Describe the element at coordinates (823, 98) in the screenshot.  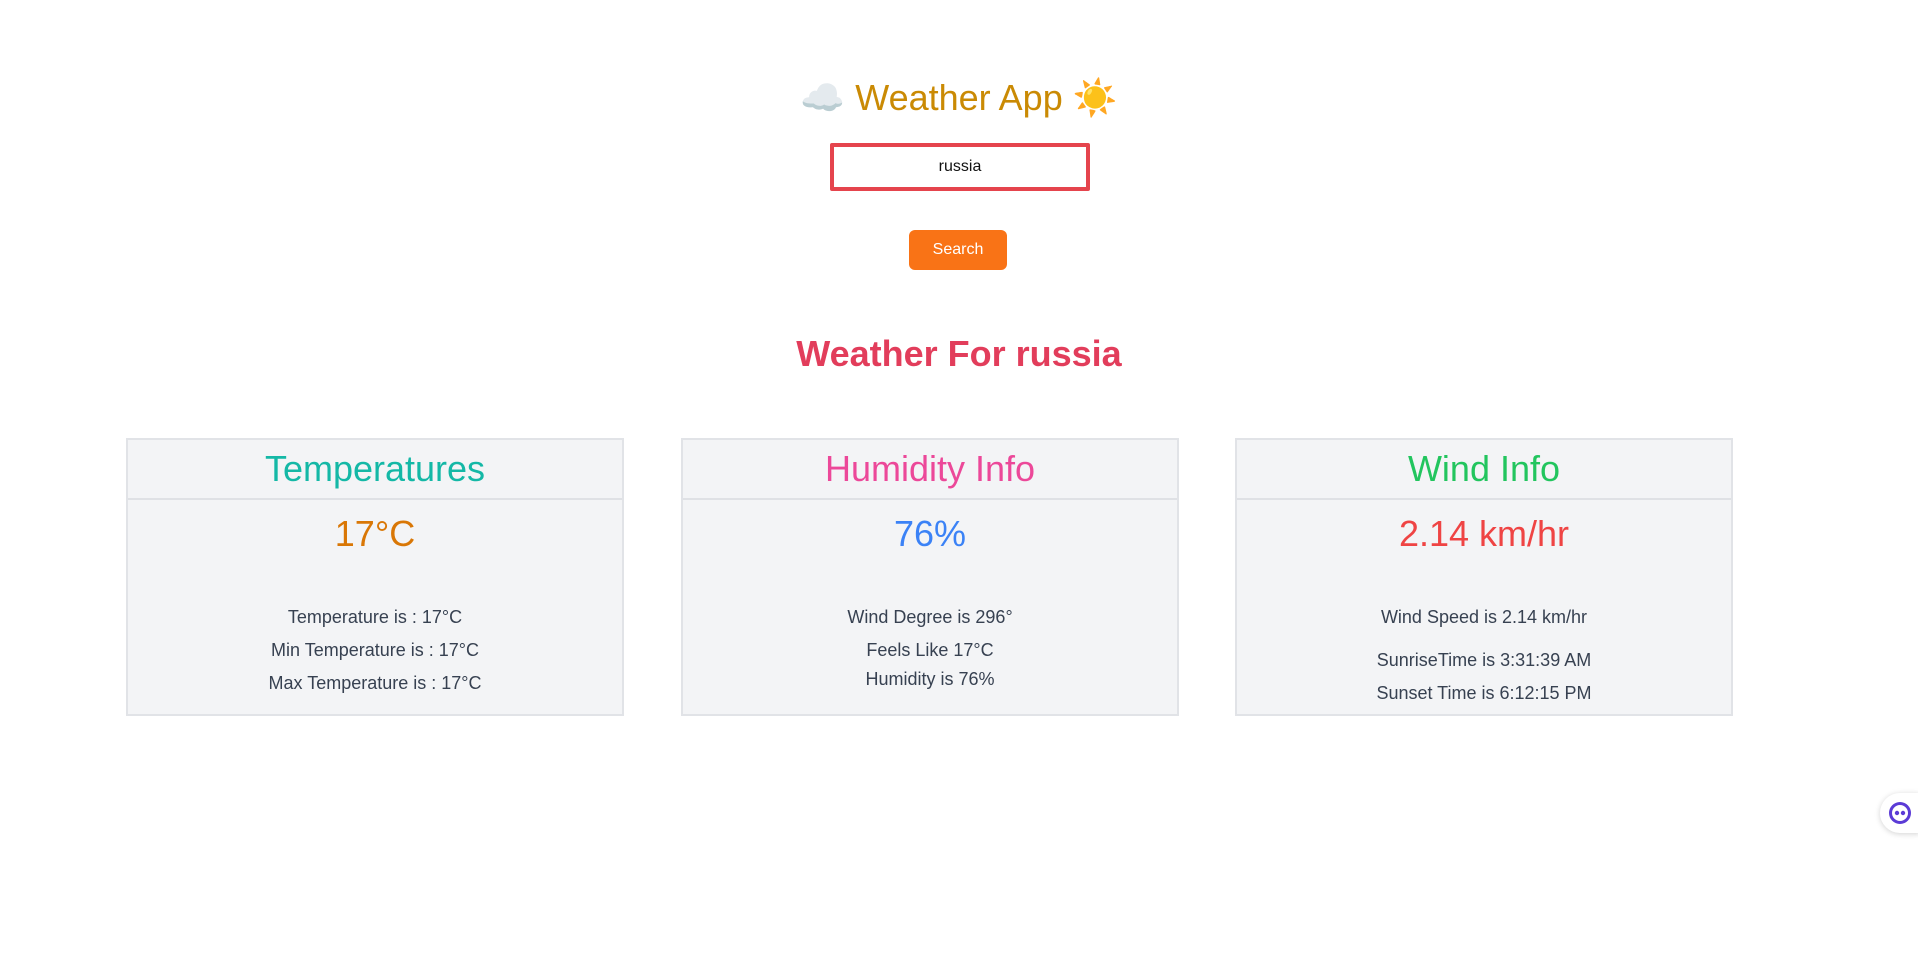
I see `cloud-icon: ☁️` at that location.